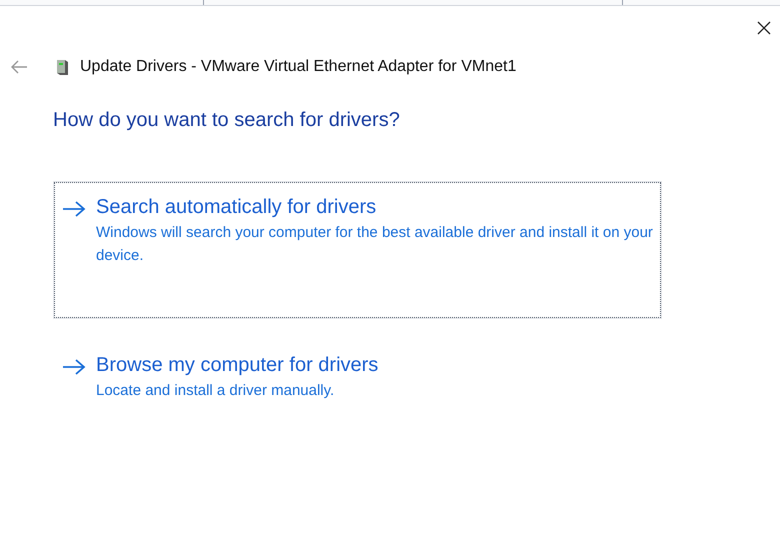  Describe the element at coordinates (298, 67) in the screenshot. I see `window-title: Update Drivers - VMware Virtual Ethernet Adapter for VMnet1` at that location.